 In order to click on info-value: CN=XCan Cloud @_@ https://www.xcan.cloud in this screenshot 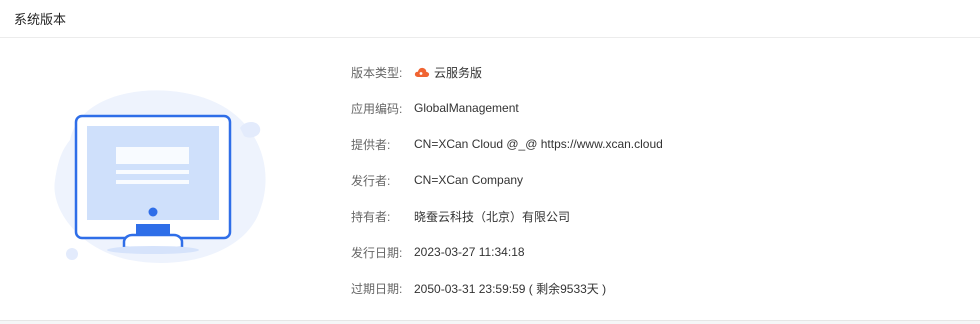, I will do `click(538, 144)`.